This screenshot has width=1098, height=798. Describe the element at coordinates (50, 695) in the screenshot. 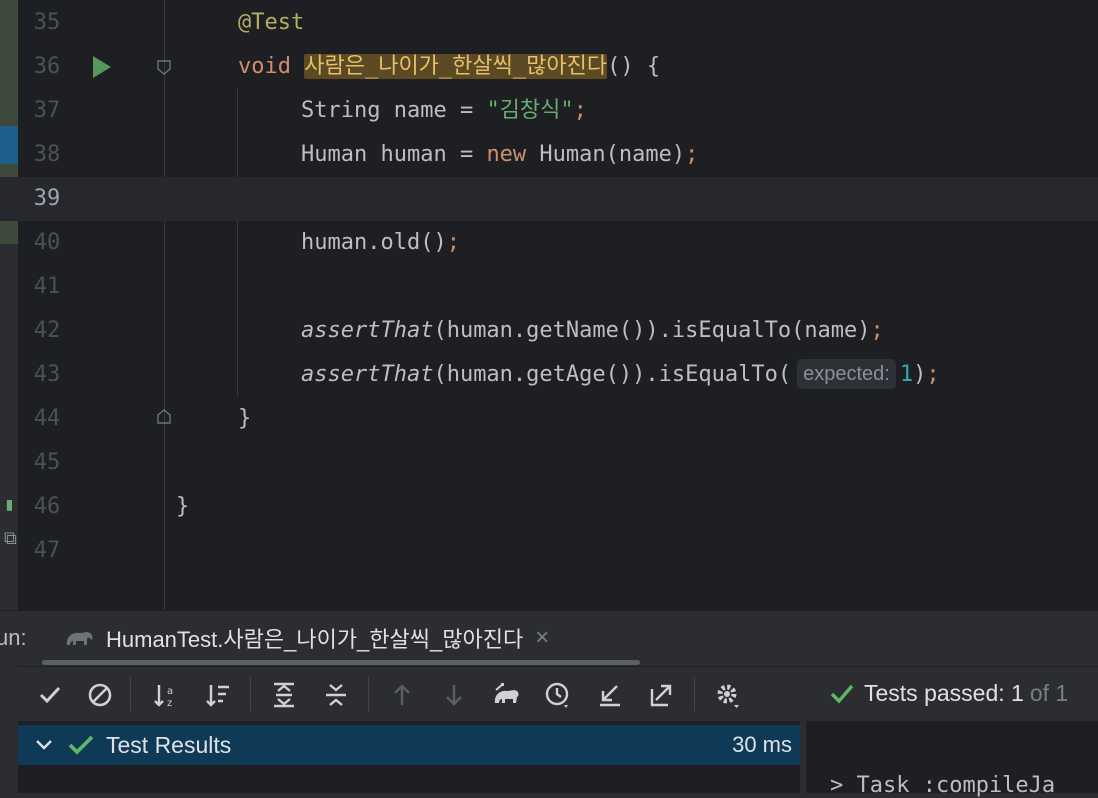

I see `show-passed-icon` at that location.